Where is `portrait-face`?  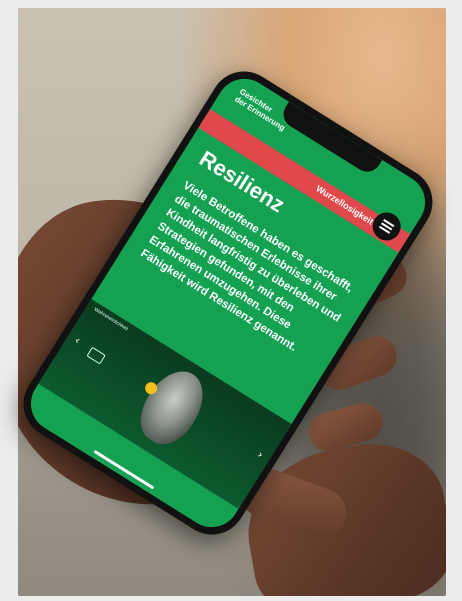
portrait-face is located at coordinates (172, 407).